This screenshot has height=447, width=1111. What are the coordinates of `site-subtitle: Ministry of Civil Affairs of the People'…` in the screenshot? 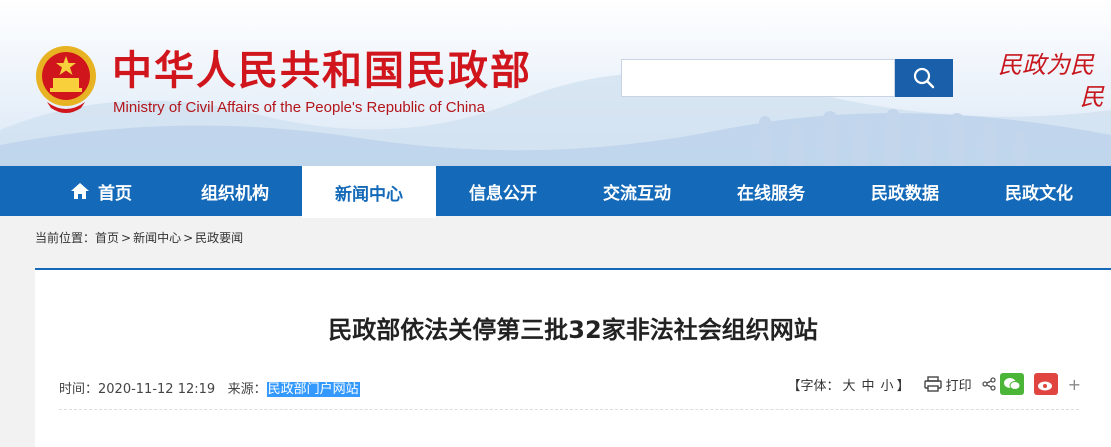 It's located at (299, 107).